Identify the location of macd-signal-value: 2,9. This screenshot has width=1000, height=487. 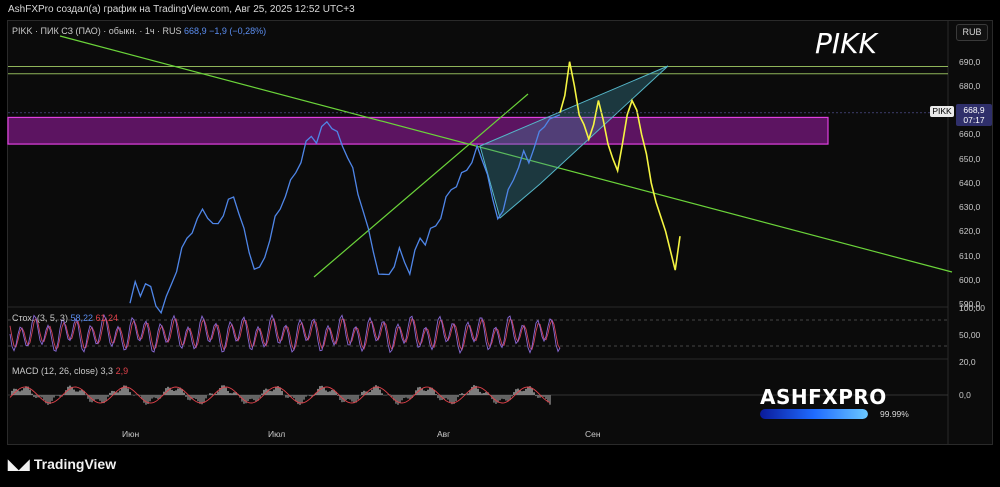
(122, 371).